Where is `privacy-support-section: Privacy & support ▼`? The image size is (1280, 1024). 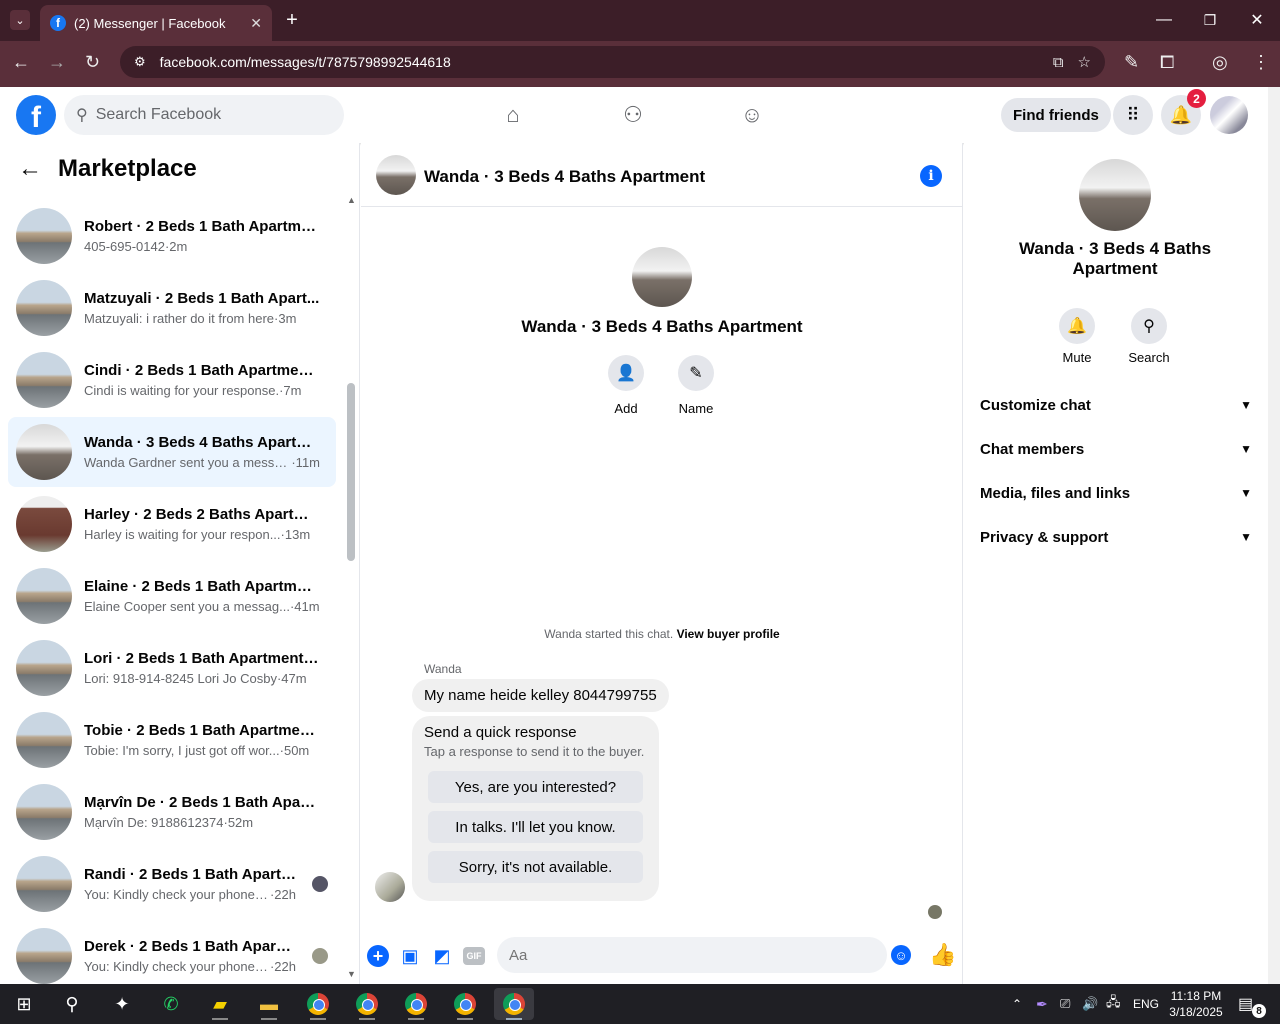
privacy-support-section: Privacy & support ▼ is located at coordinates (1116, 537).